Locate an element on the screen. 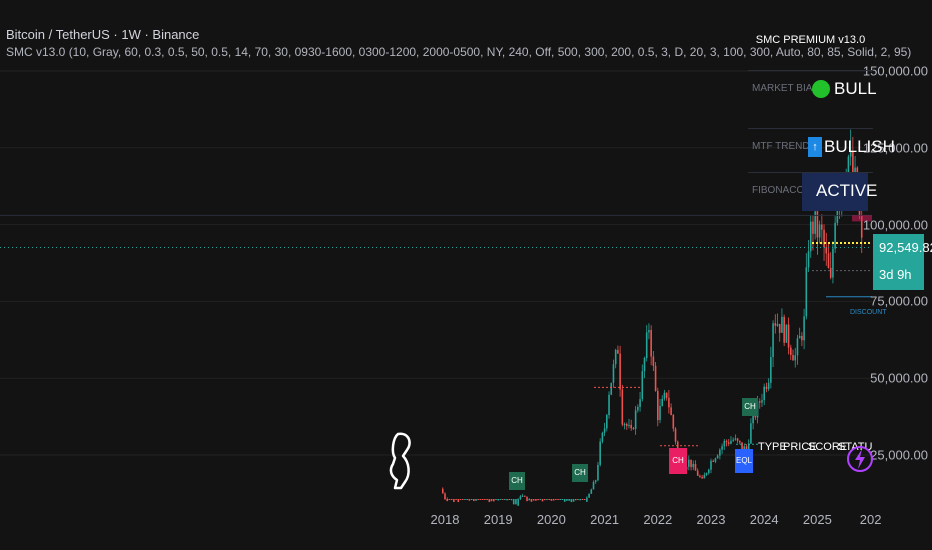 Image resolution: width=932 pixels, height=550 pixels. symbol-title: Bitcoin / TetherUS · 1W · Binance is located at coordinates (102, 34).